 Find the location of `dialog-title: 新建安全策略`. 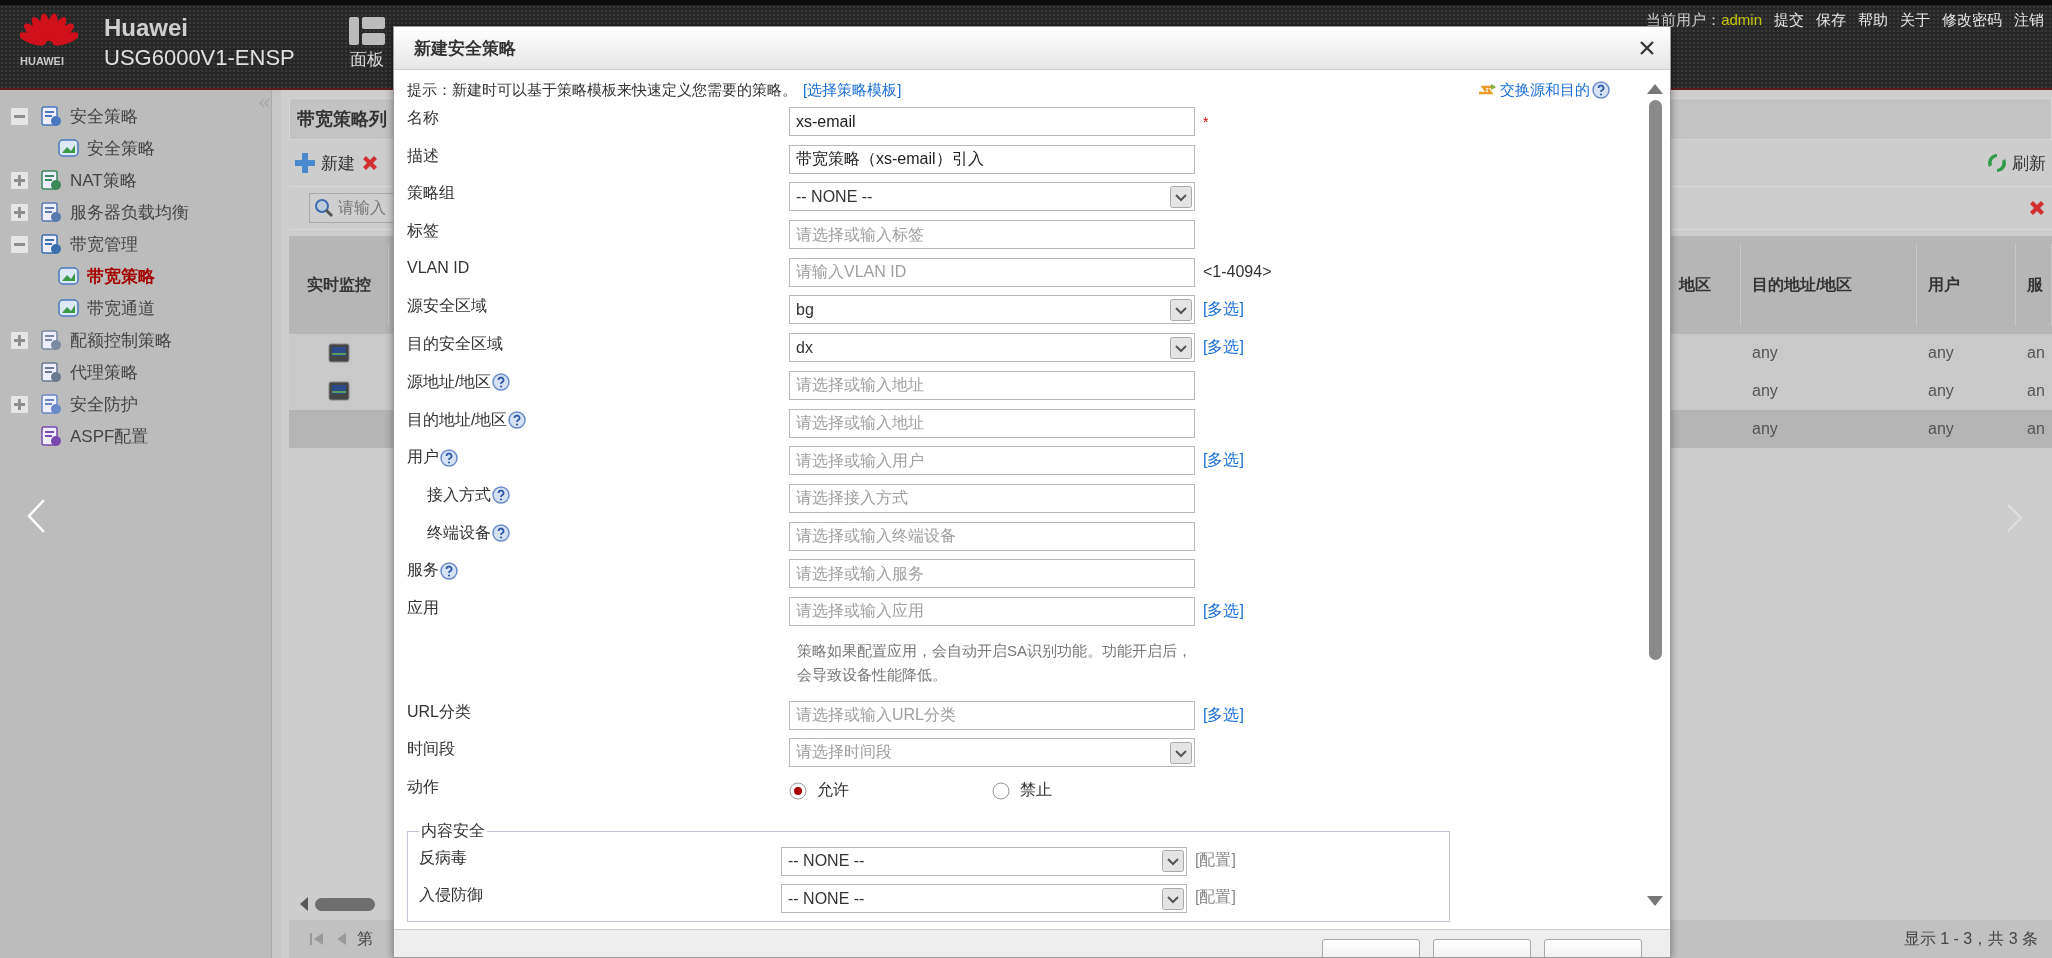

dialog-title: 新建安全策略 is located at coordinates (465, 48).